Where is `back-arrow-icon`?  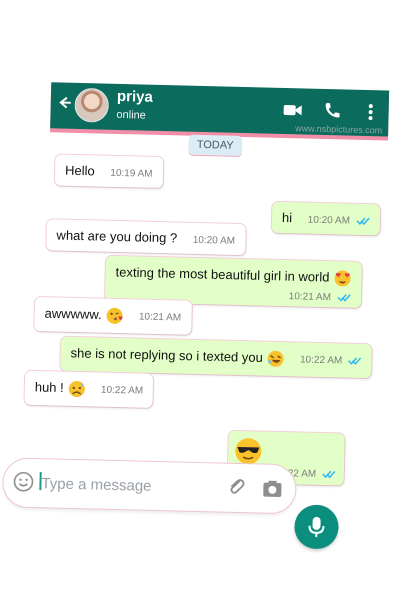
back-arrow-icon is located at coordinates (65, 102).